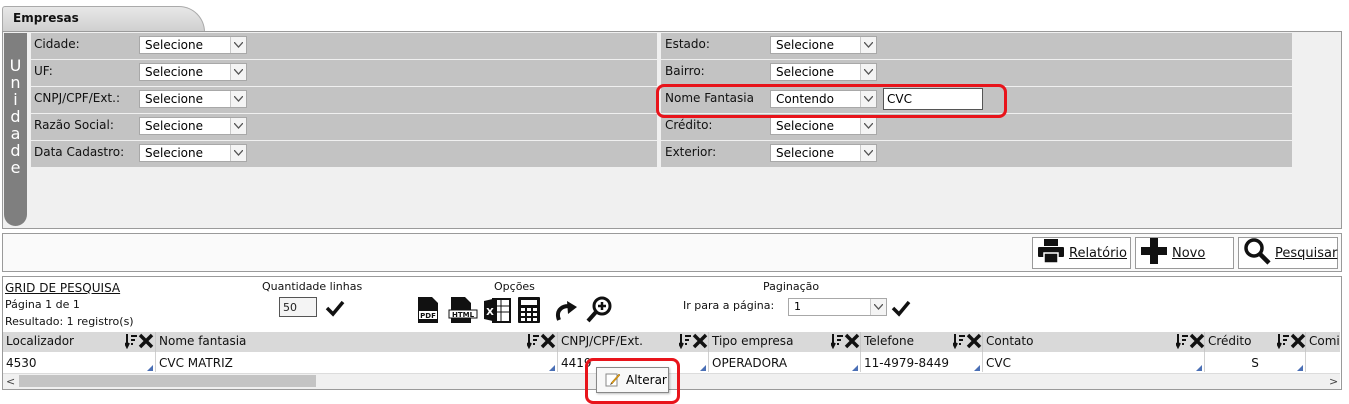 The height and width of the screenshot is (404, 1349). I want to click on table-cell: 11-4979-8449, so click(922, 362).